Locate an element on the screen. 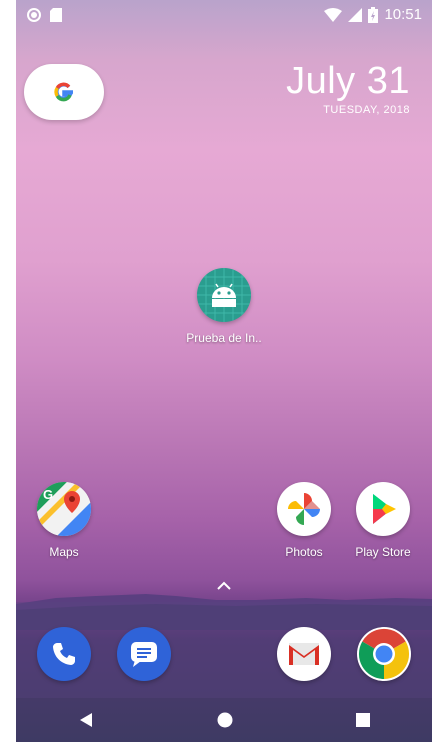  status-bar: 10:51 is located at coordinates (224, 16).